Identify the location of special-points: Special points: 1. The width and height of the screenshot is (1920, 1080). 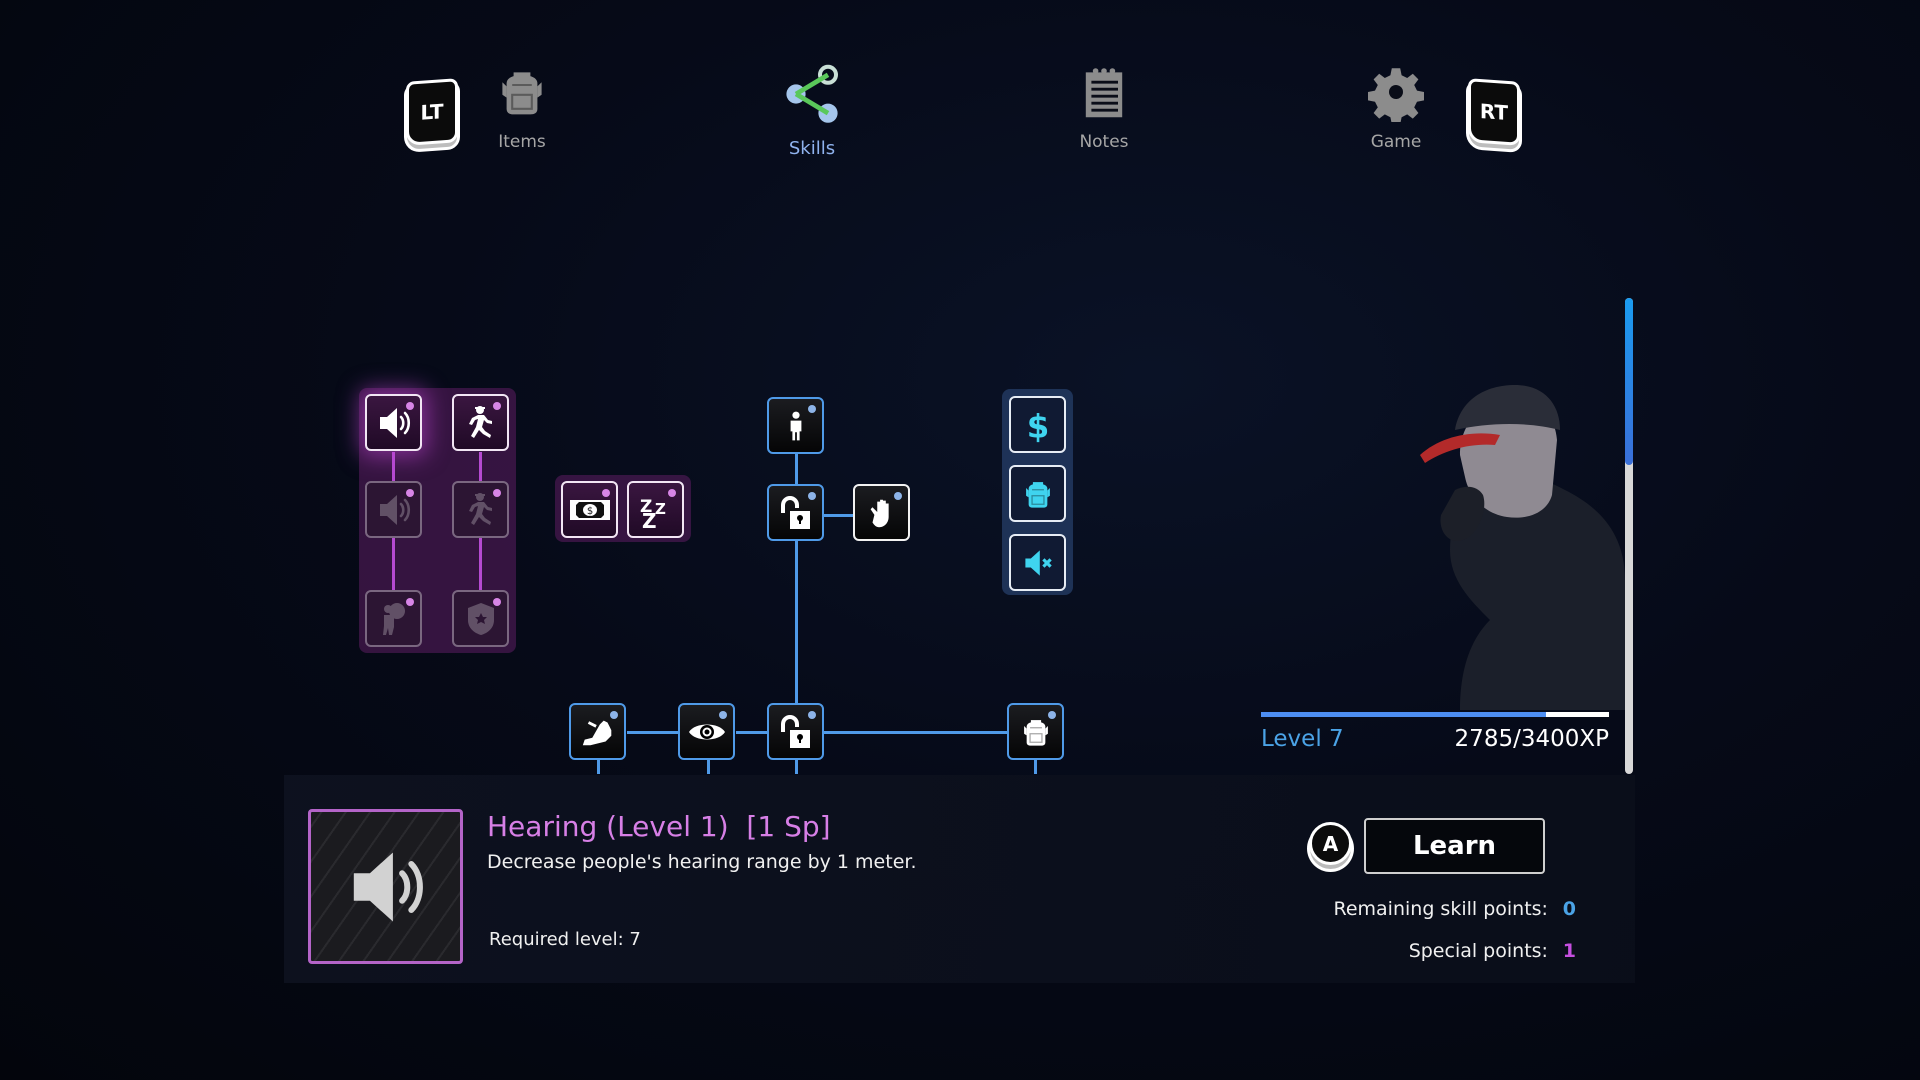
(1492, 951).